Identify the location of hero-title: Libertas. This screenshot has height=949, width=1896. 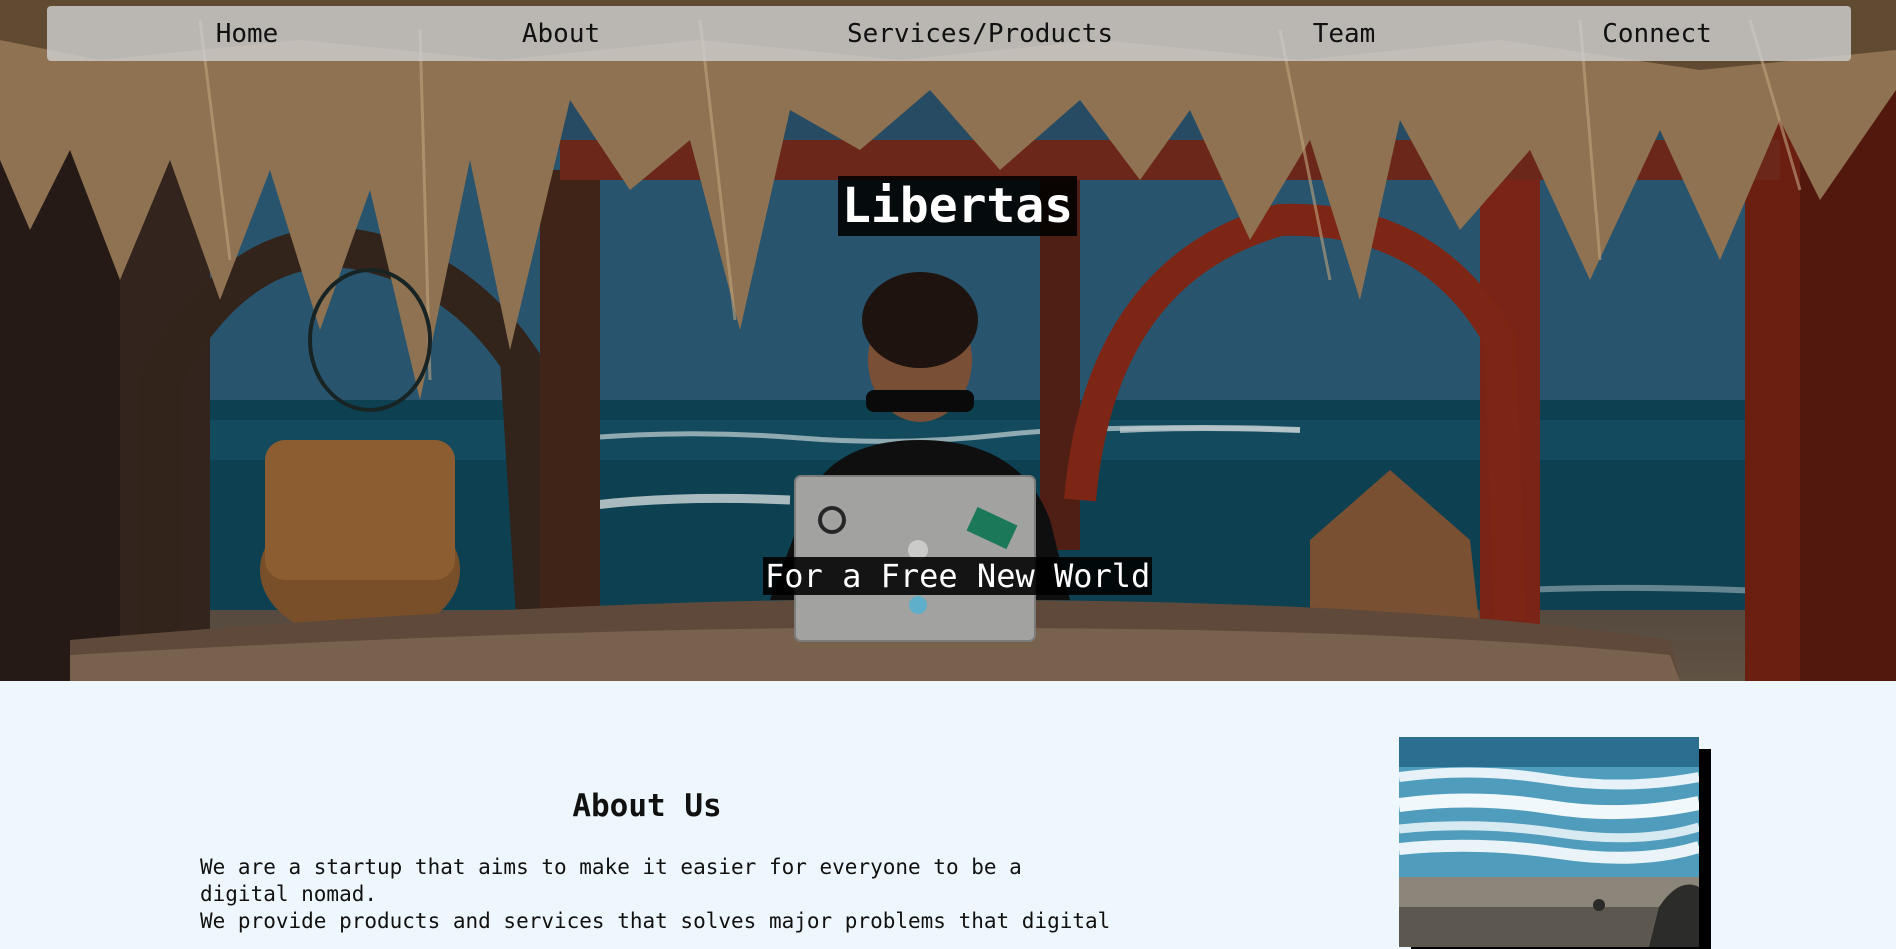
(958, 206).